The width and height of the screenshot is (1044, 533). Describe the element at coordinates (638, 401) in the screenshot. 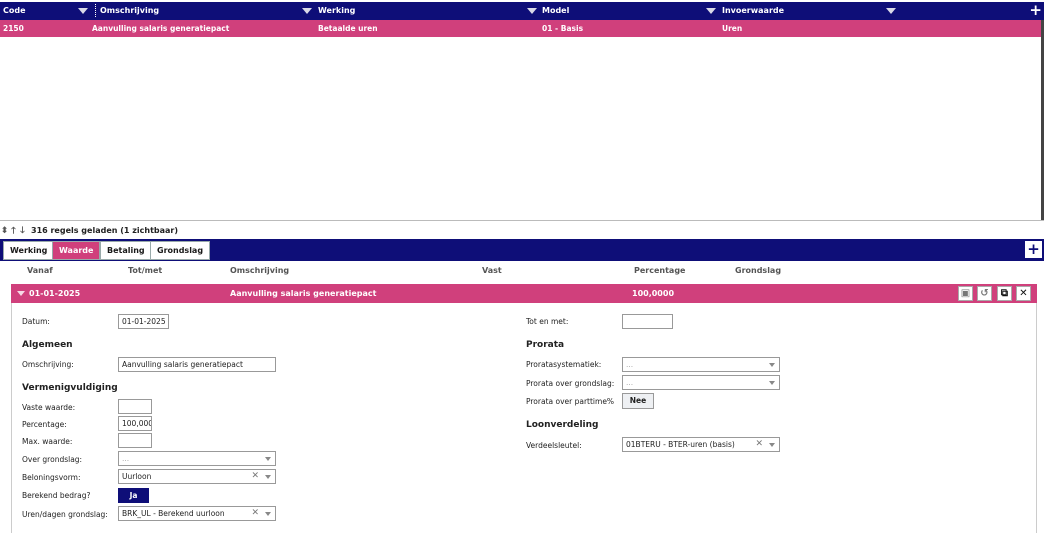

I see `prorata-parttime-toggle: Nee` at that location.